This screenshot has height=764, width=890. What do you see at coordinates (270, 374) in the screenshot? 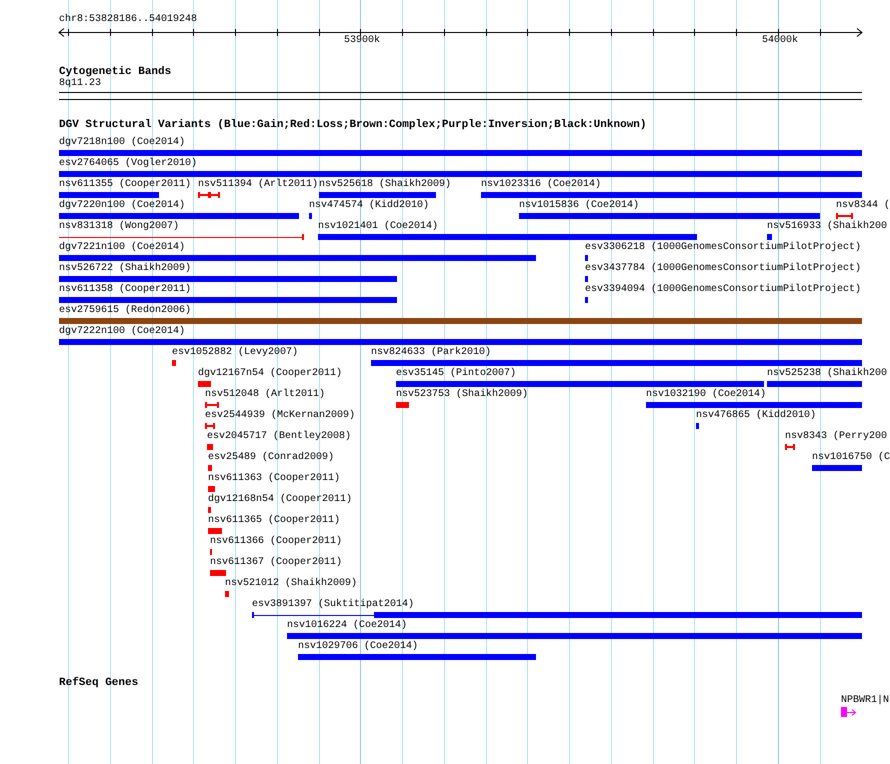
I see `variant-label: dgv12167n54 (Cooper2011)` at bounding box center [270, 374].